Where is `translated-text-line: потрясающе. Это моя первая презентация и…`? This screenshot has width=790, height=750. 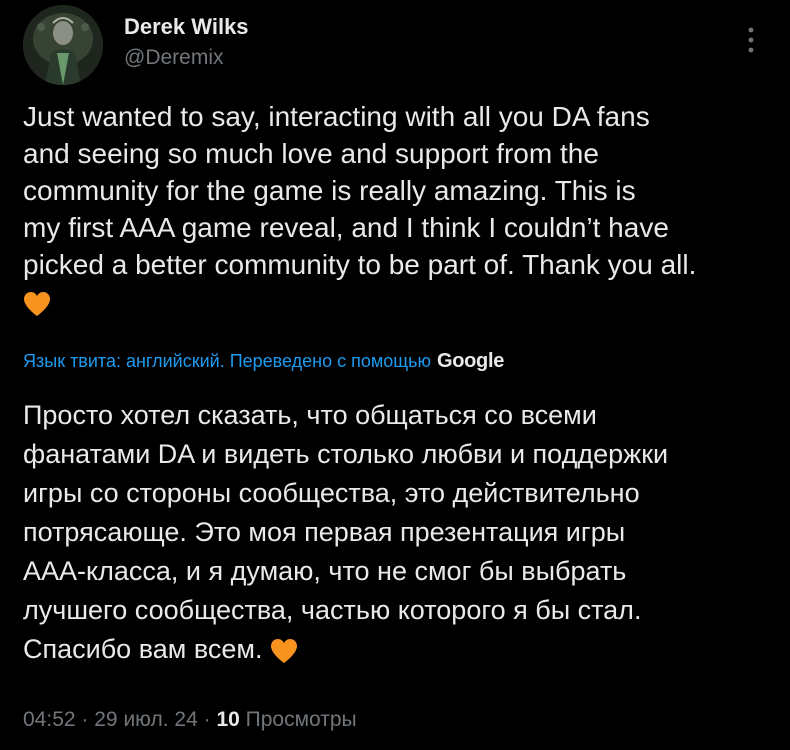
translated-text-line: потрясающе. Это моя первая презентация и… is located at coordinates (324, 532).